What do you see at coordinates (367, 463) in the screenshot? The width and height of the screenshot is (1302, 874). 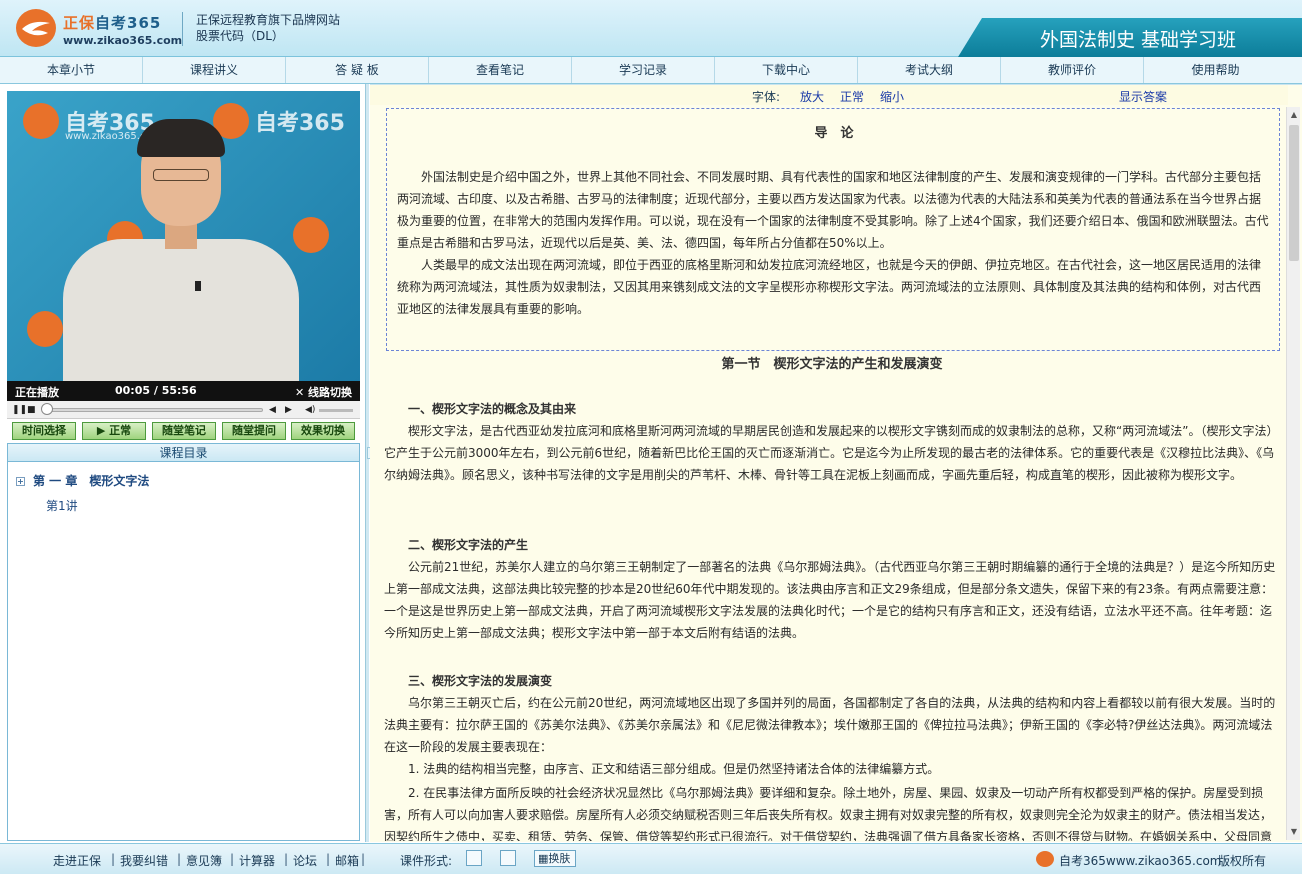 I see `panel-splitter` at bounding box center [367, 463].